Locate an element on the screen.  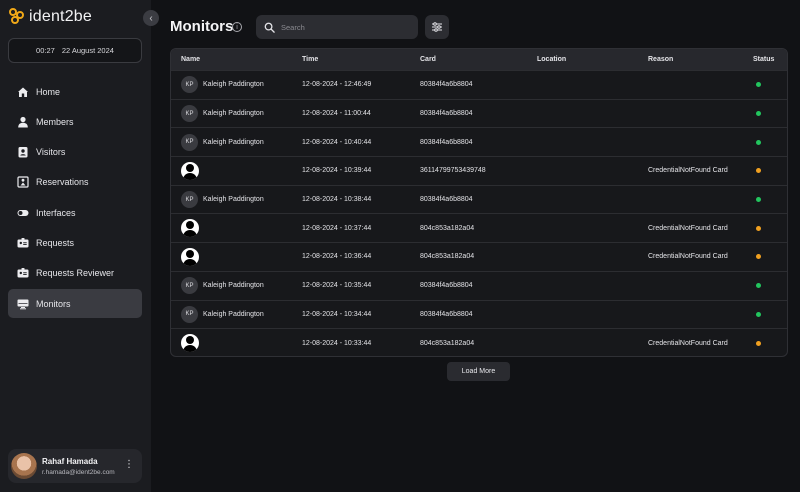
sidebar-item-label: Requests Reviewer is located at coordinates (75, 273).